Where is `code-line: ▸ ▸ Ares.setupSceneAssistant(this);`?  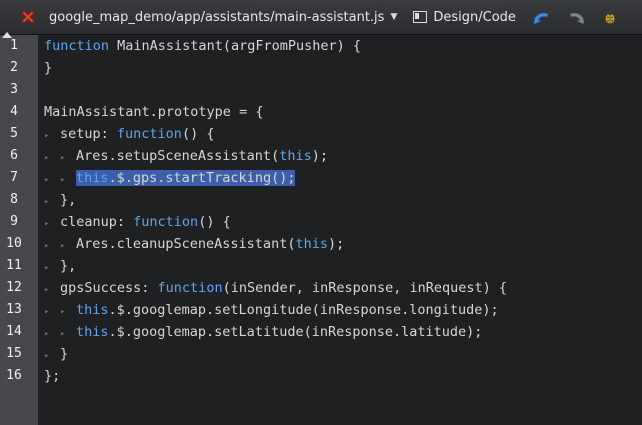
code-line: ▸ ▸ Ares.setupSceneAssistant(this); is located at coordinates (186, 156).